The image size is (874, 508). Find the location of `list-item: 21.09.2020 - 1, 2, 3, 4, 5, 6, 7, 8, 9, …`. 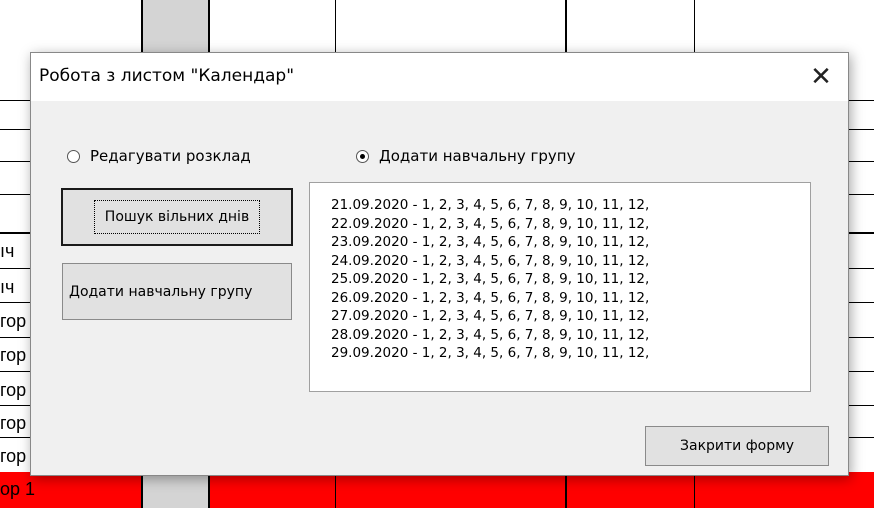

list-item: 21.09.2020 - 1, 2, 3, 4, 5, 6, 7, 8, 9, … is located at coordinates (570, 205).